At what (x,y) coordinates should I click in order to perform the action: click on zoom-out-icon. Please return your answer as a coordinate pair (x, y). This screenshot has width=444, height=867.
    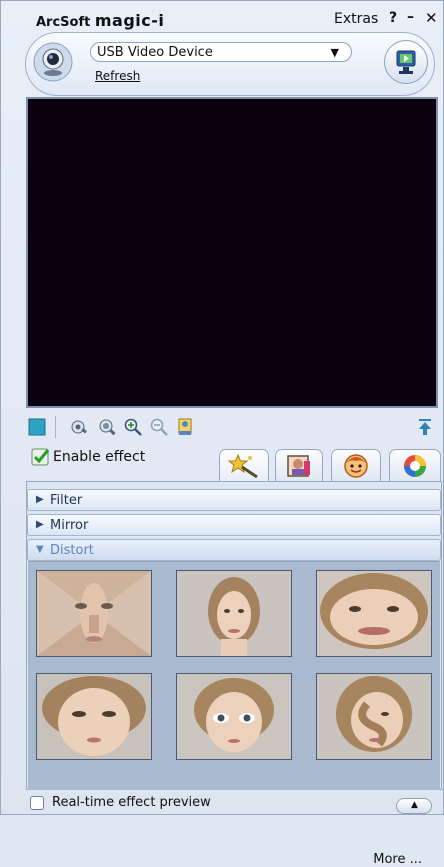
    Looking at the image, I should click on (159, 427).